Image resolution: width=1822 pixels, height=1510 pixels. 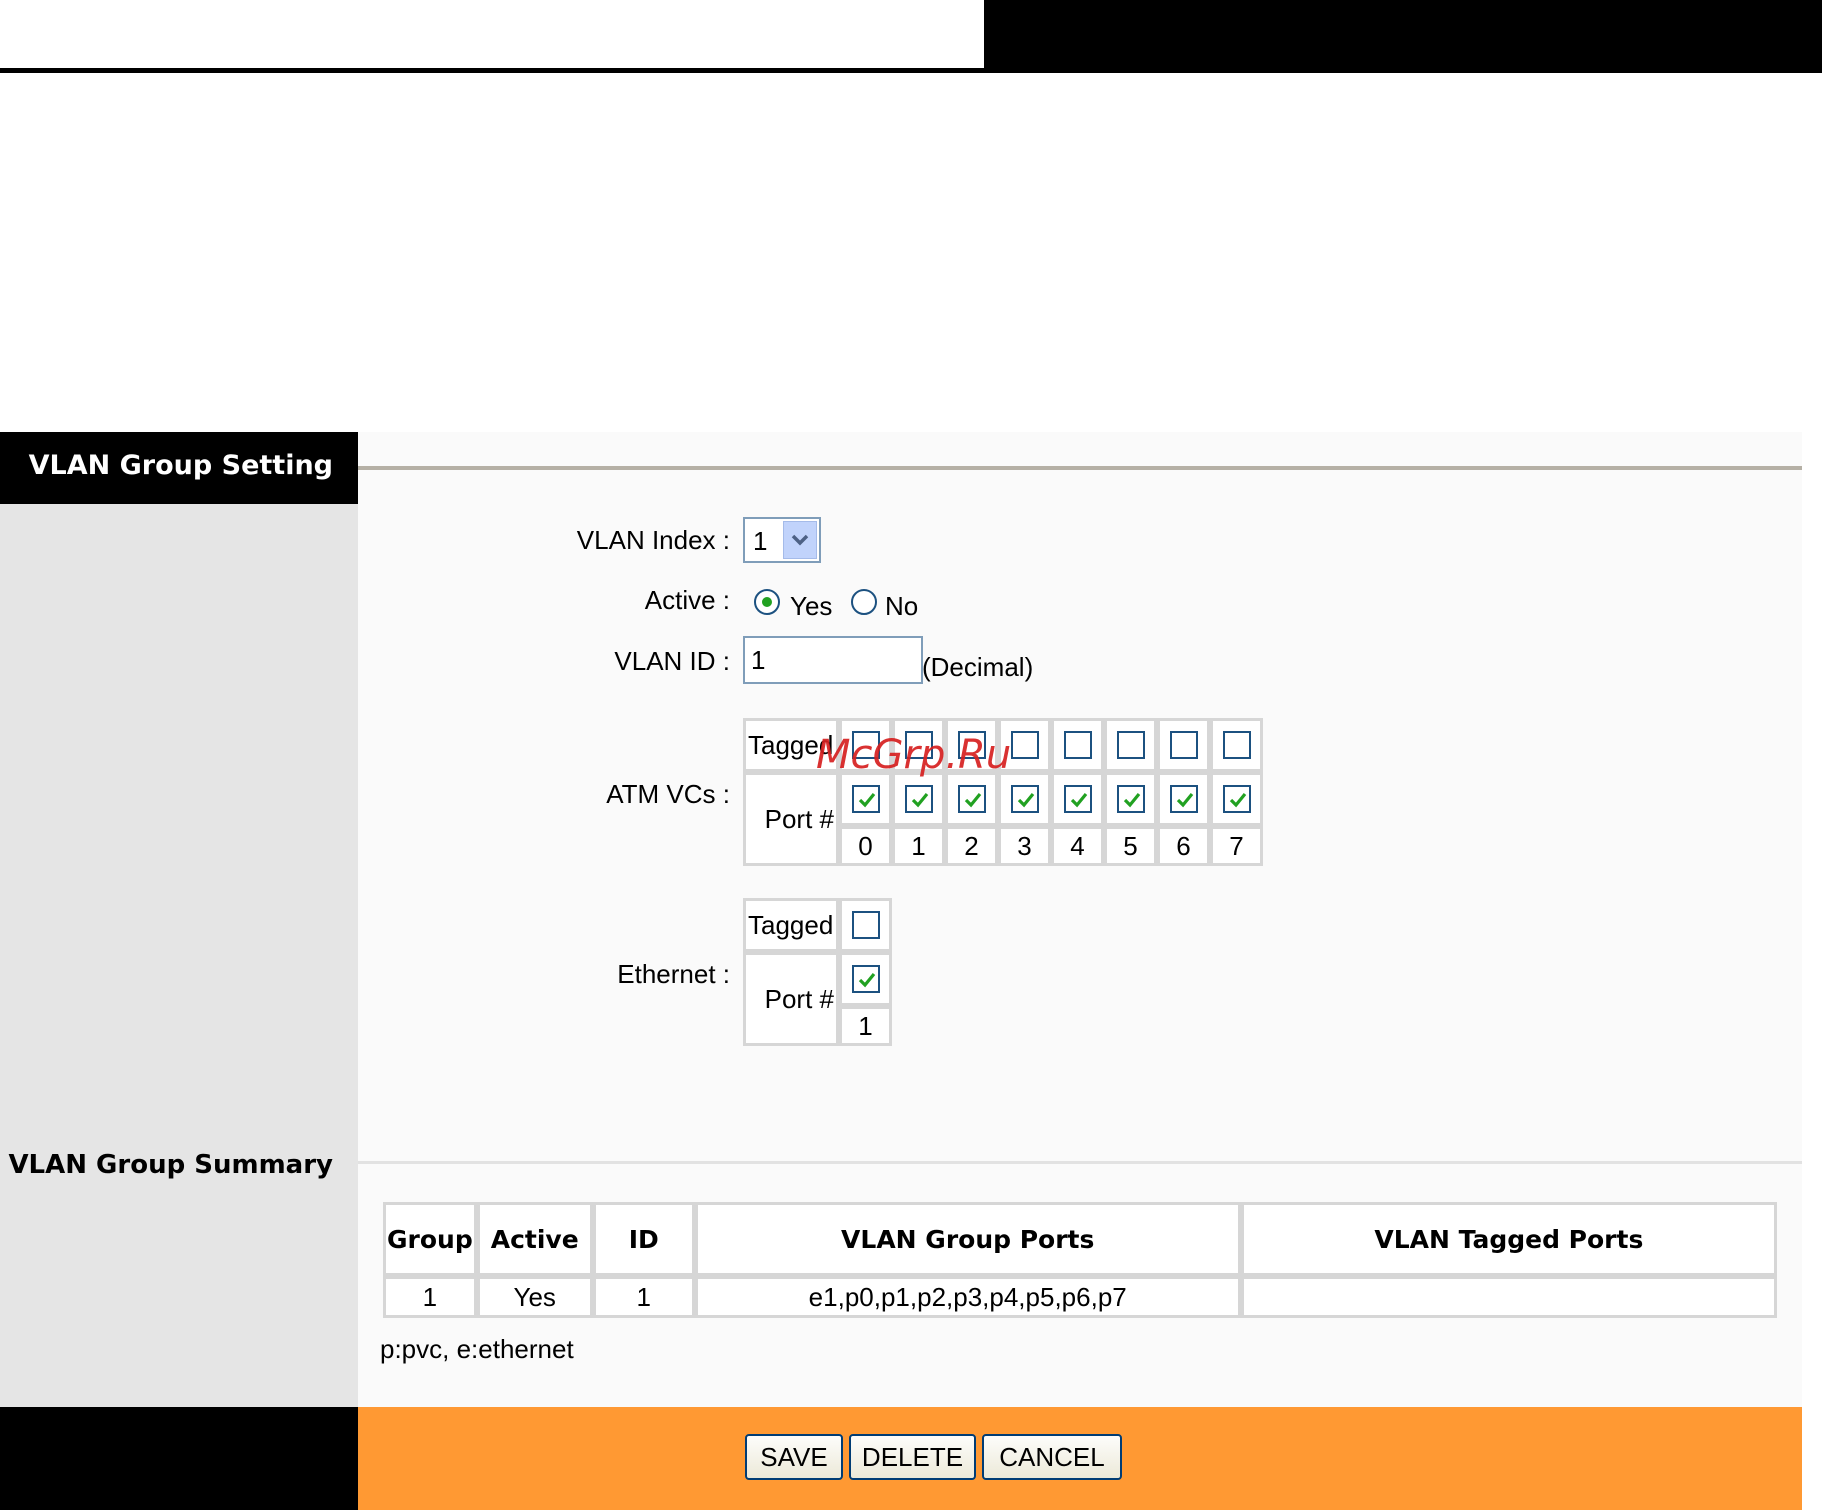 What do you see at coordinates (1080, 1162) in the screenshot?
I see `summary-divider` at bounding box center [1080, 1162].